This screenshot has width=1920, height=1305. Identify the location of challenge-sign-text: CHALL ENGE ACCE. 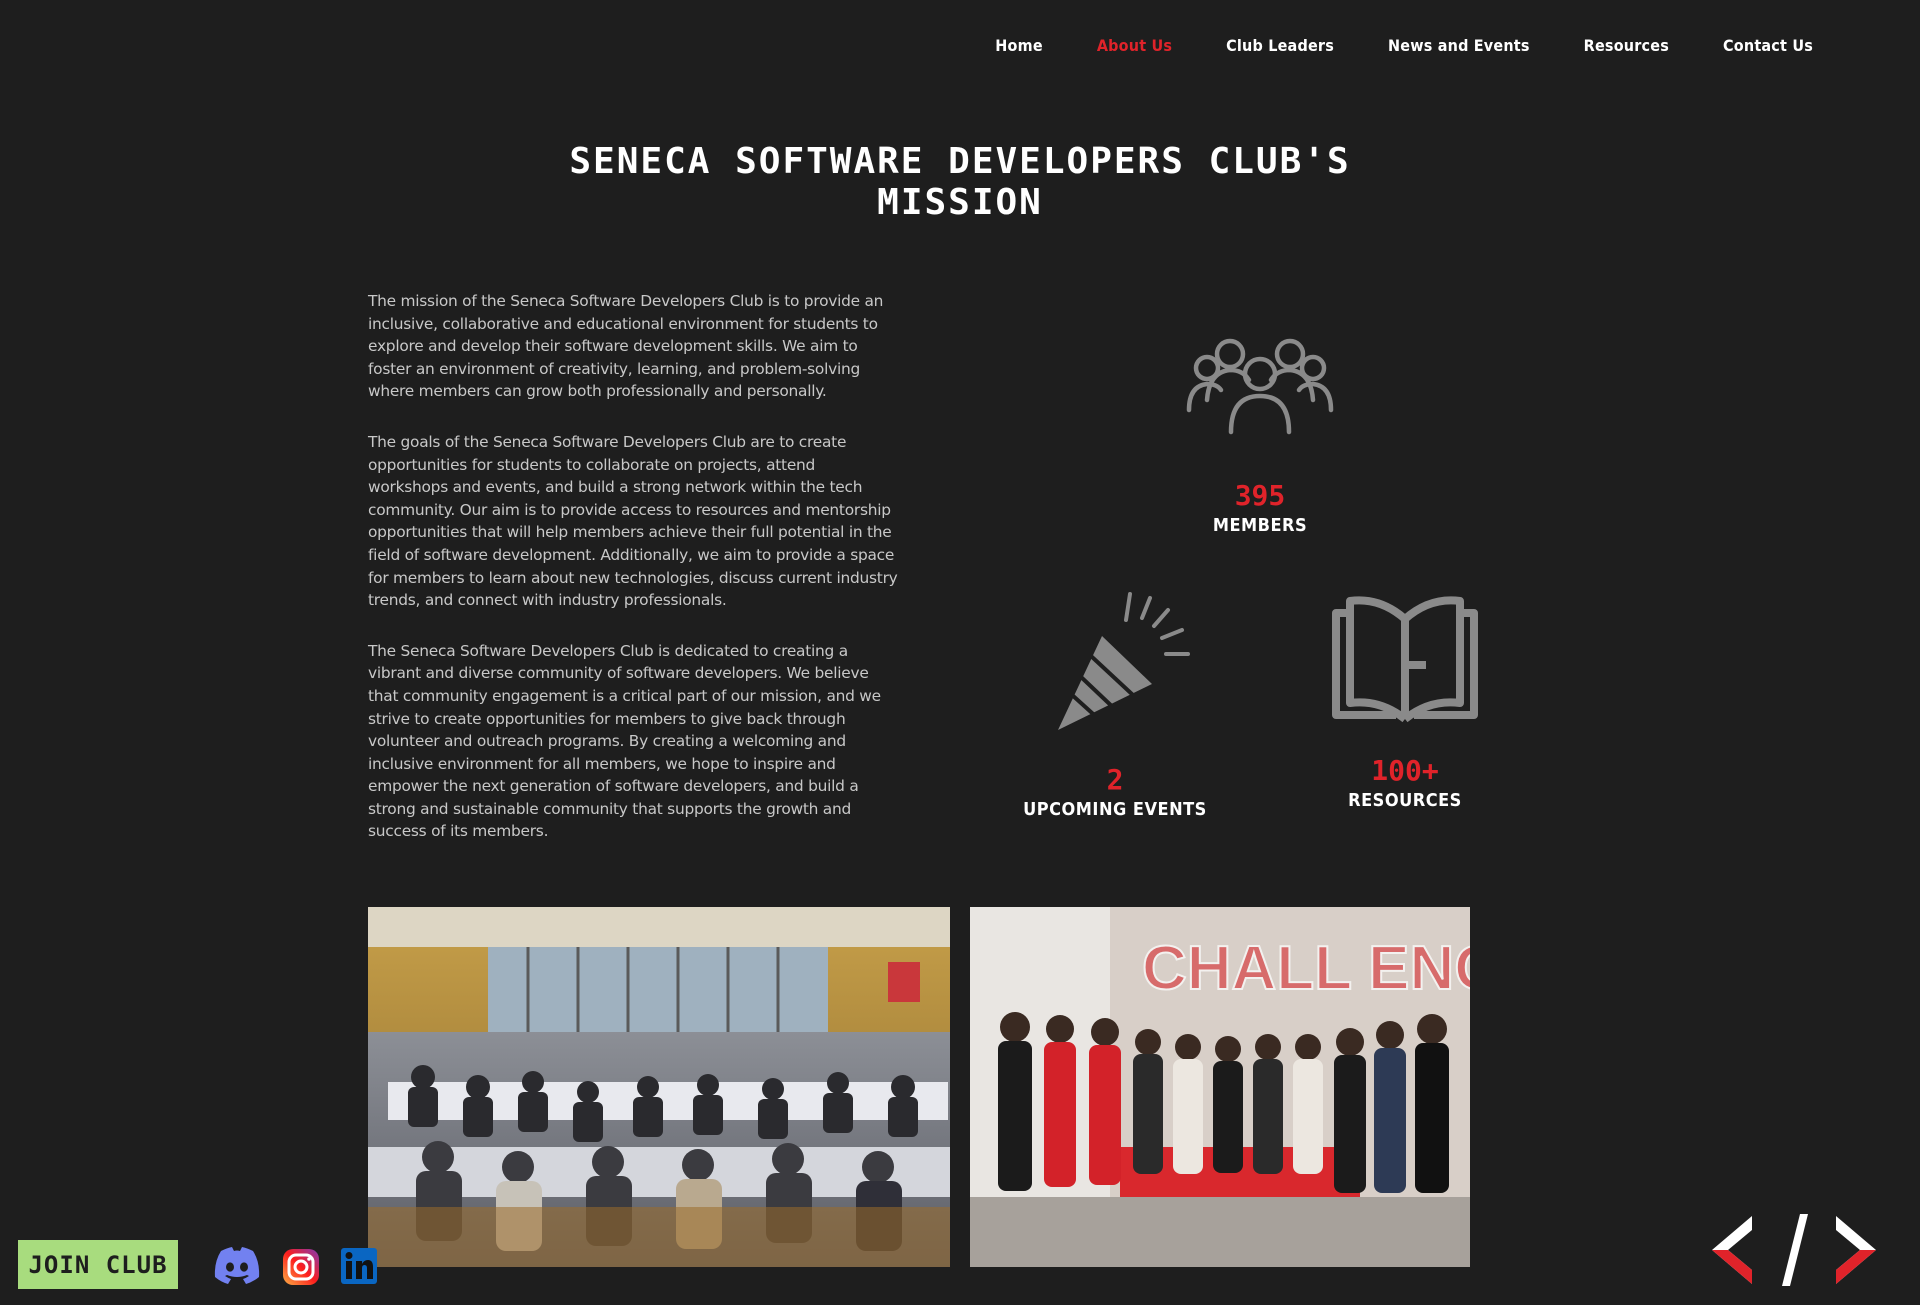
(1306, 968).